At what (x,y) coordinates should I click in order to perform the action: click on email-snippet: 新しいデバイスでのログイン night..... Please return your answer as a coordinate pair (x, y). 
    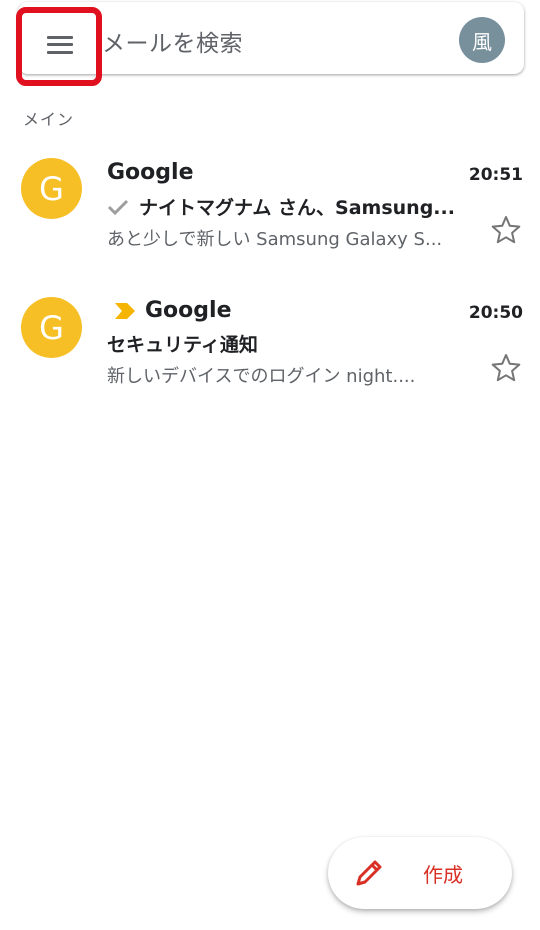
    Looking at the image, I should click on (261, 376).